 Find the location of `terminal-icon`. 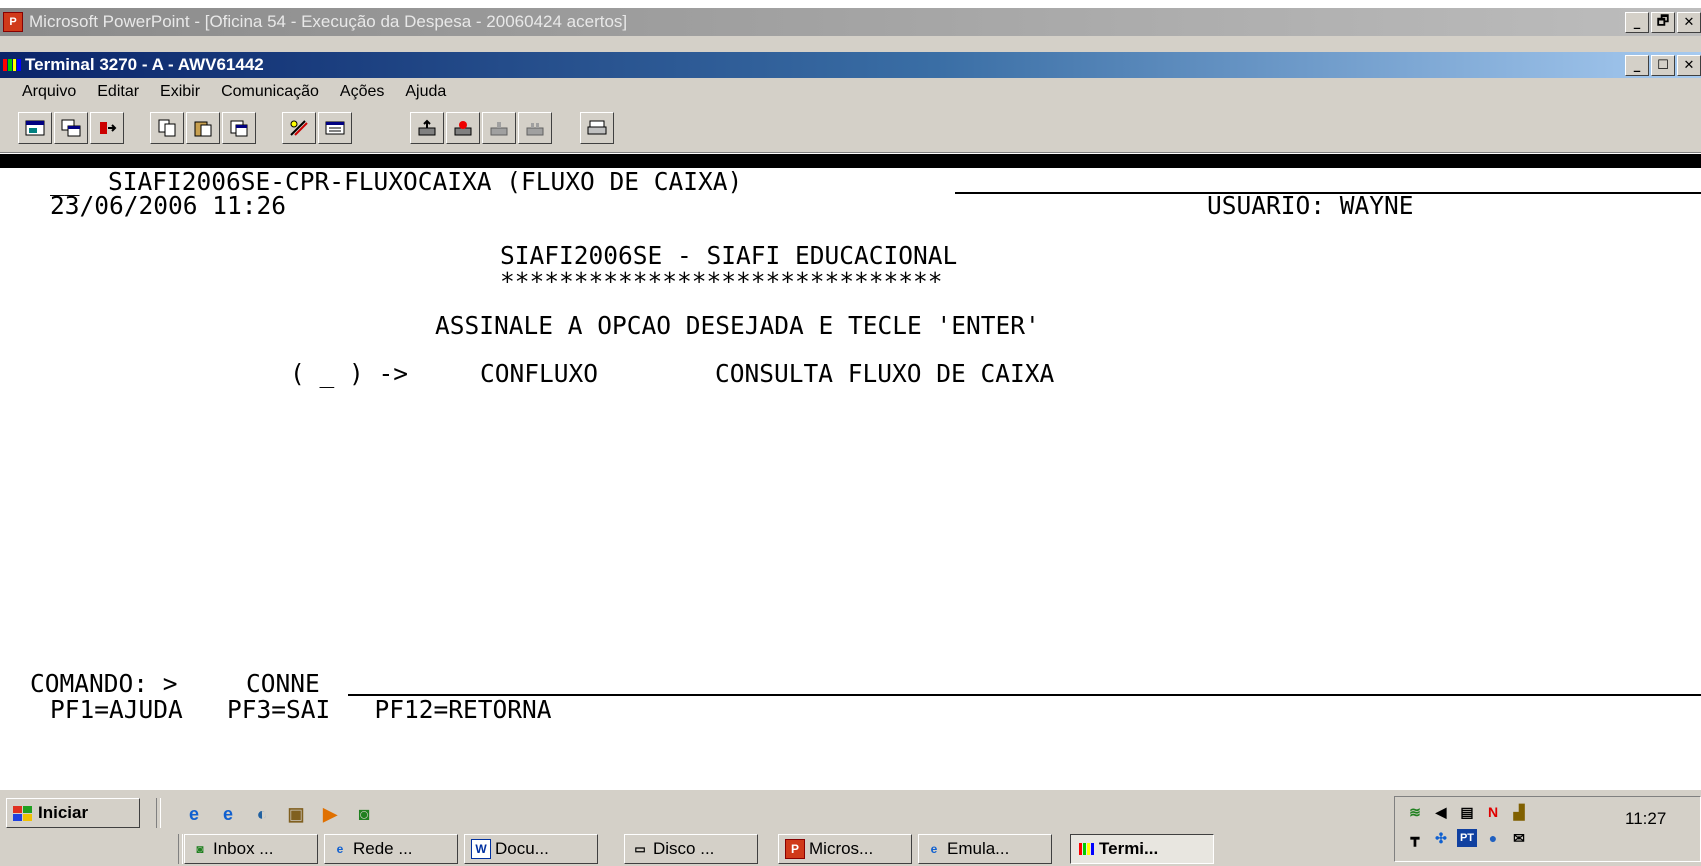

terminal-icon is located at coordinates (1086, 849).